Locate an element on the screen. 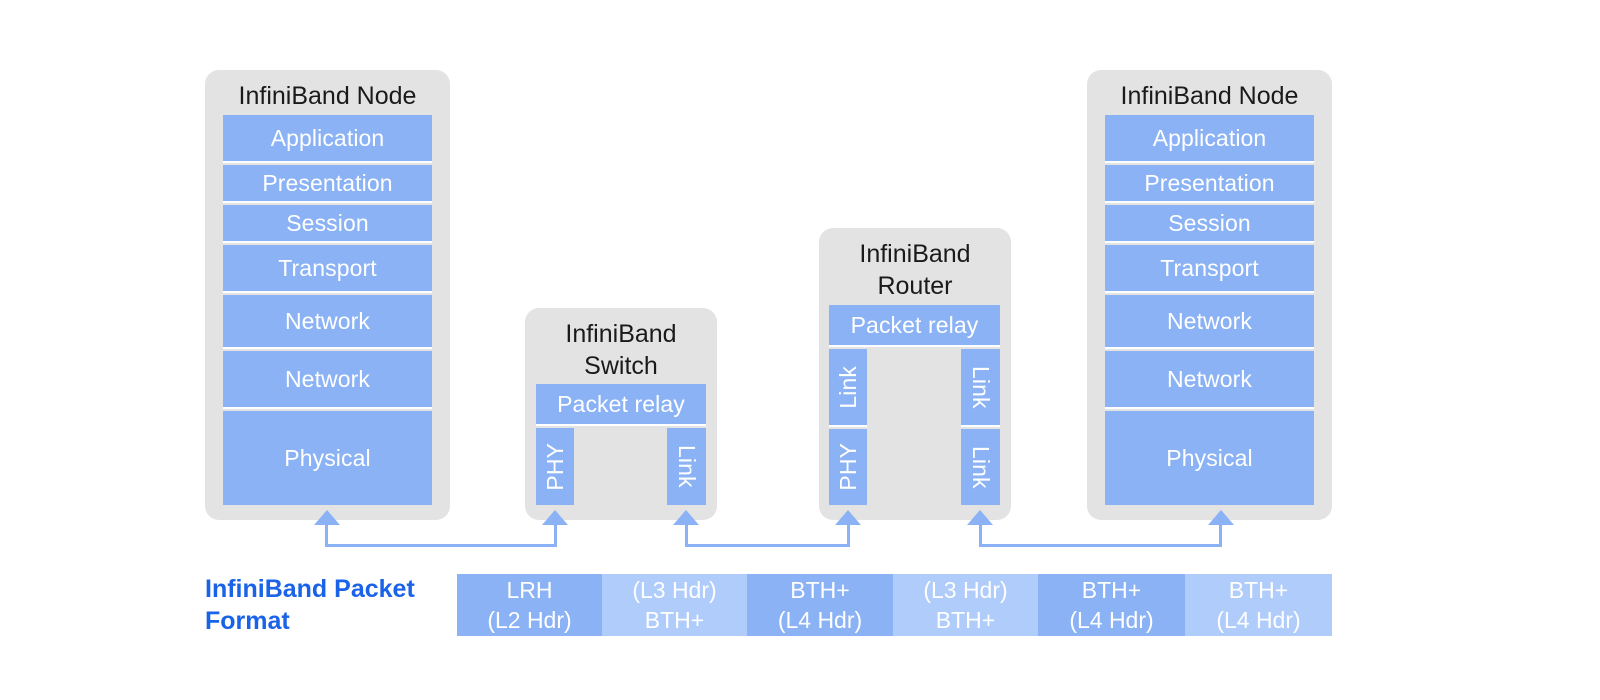  router-packet-relay: Packet relay is located at coordinates (914, 326).